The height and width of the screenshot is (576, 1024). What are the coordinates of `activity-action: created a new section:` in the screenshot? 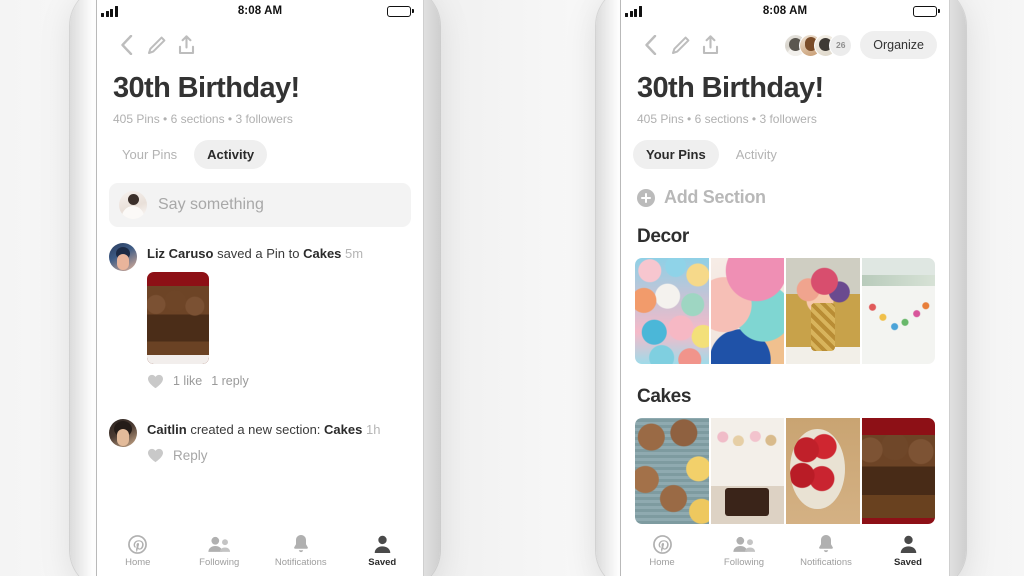 It's located at (255, 429).